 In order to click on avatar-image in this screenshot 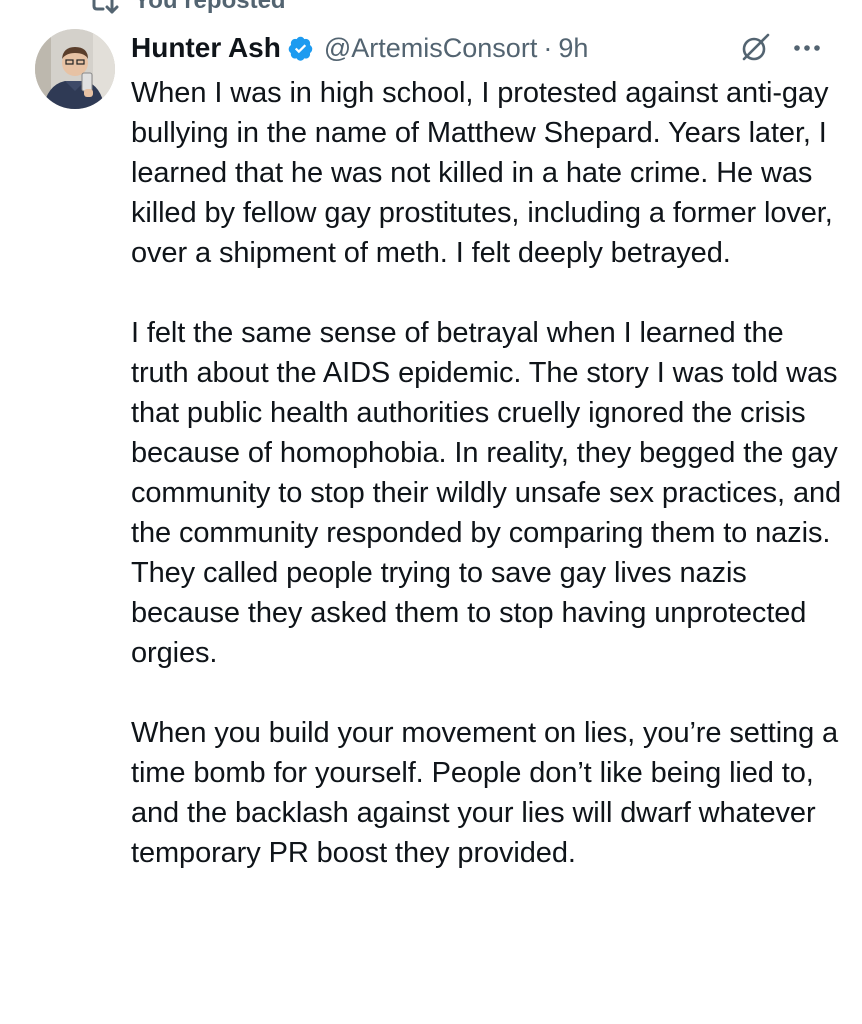, I will do `click(75, 69)`.